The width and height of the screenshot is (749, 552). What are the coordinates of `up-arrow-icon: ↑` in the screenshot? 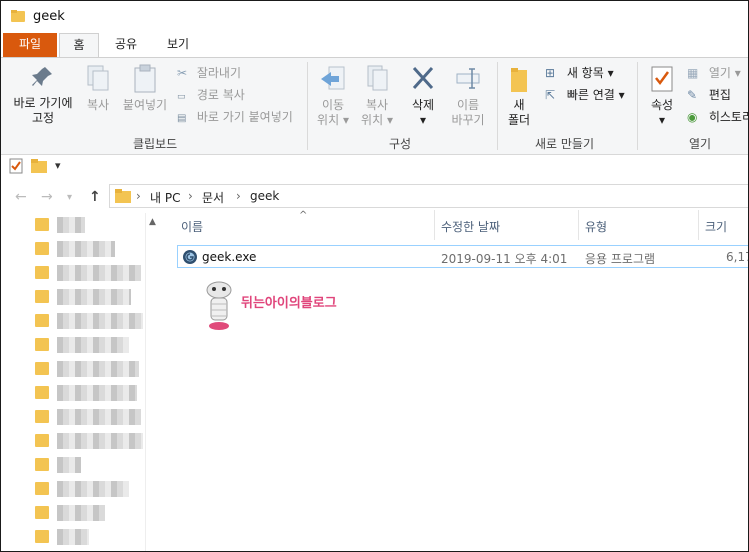 It's located at (95, 197).